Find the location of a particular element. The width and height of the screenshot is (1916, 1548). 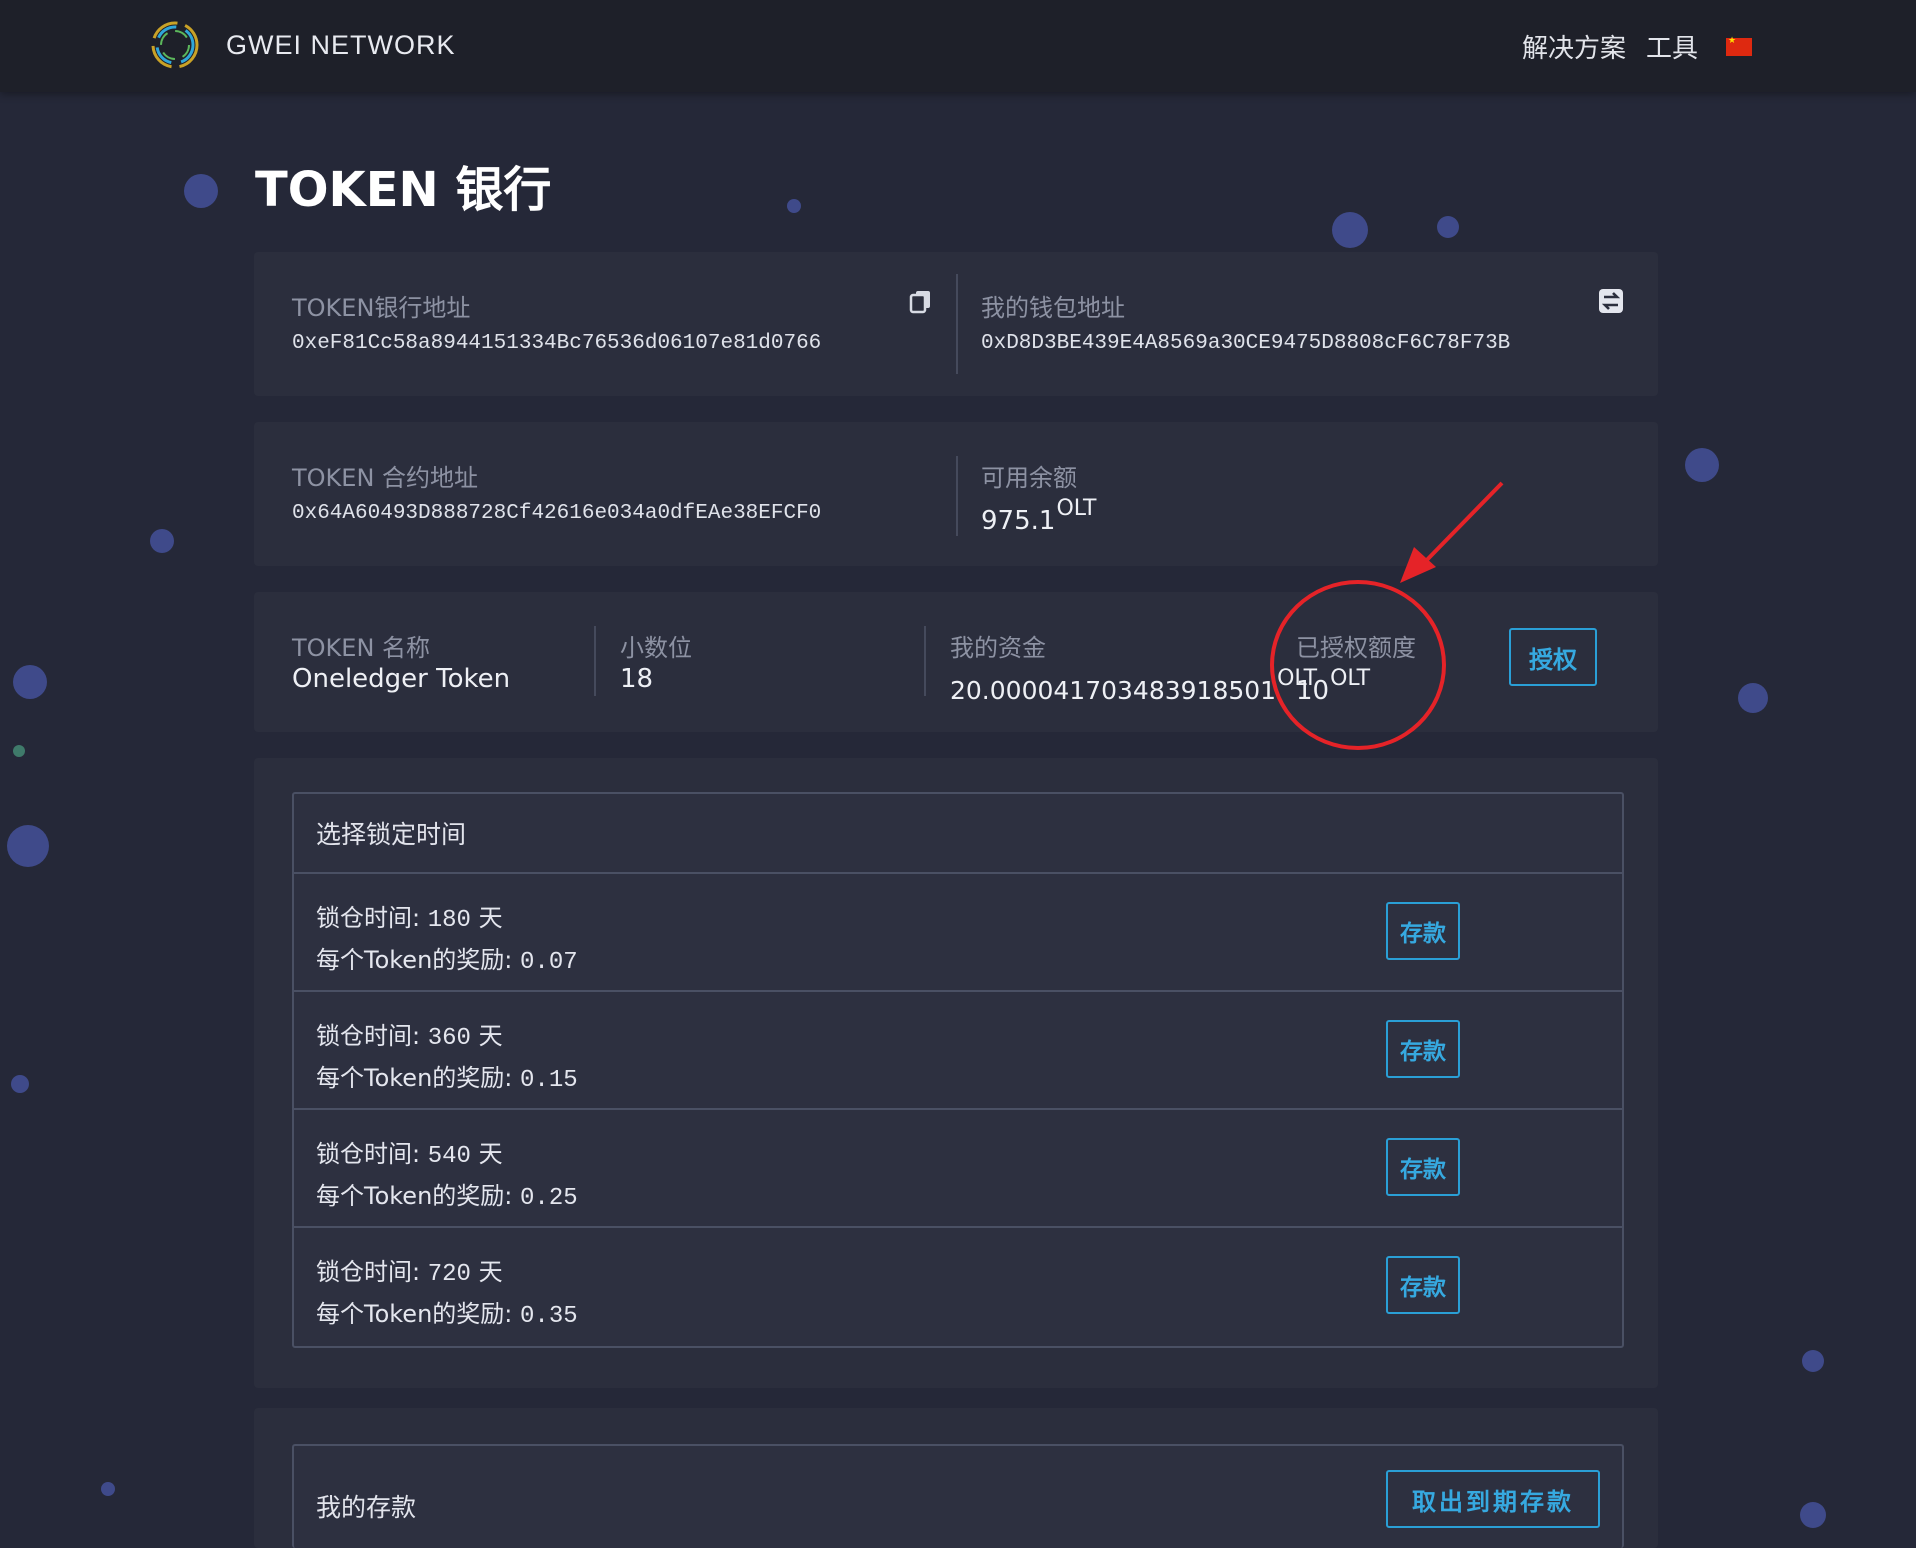

reward-value: 0.07 is located at coordinates (549, 962).